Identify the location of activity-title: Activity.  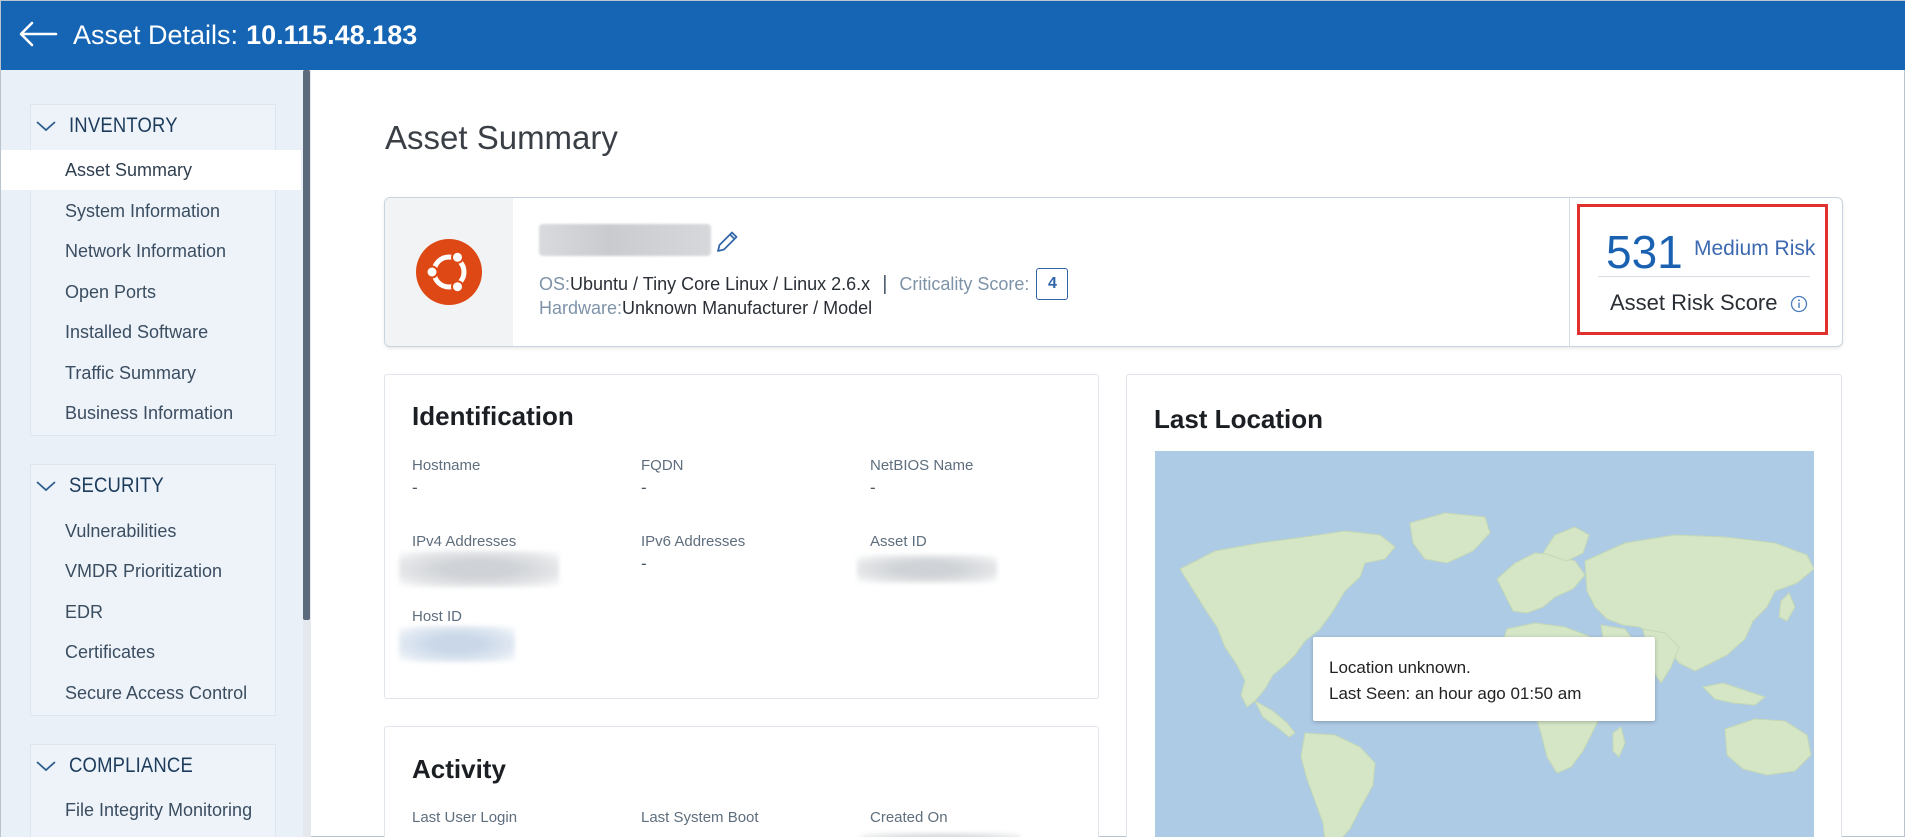
(459, 769).